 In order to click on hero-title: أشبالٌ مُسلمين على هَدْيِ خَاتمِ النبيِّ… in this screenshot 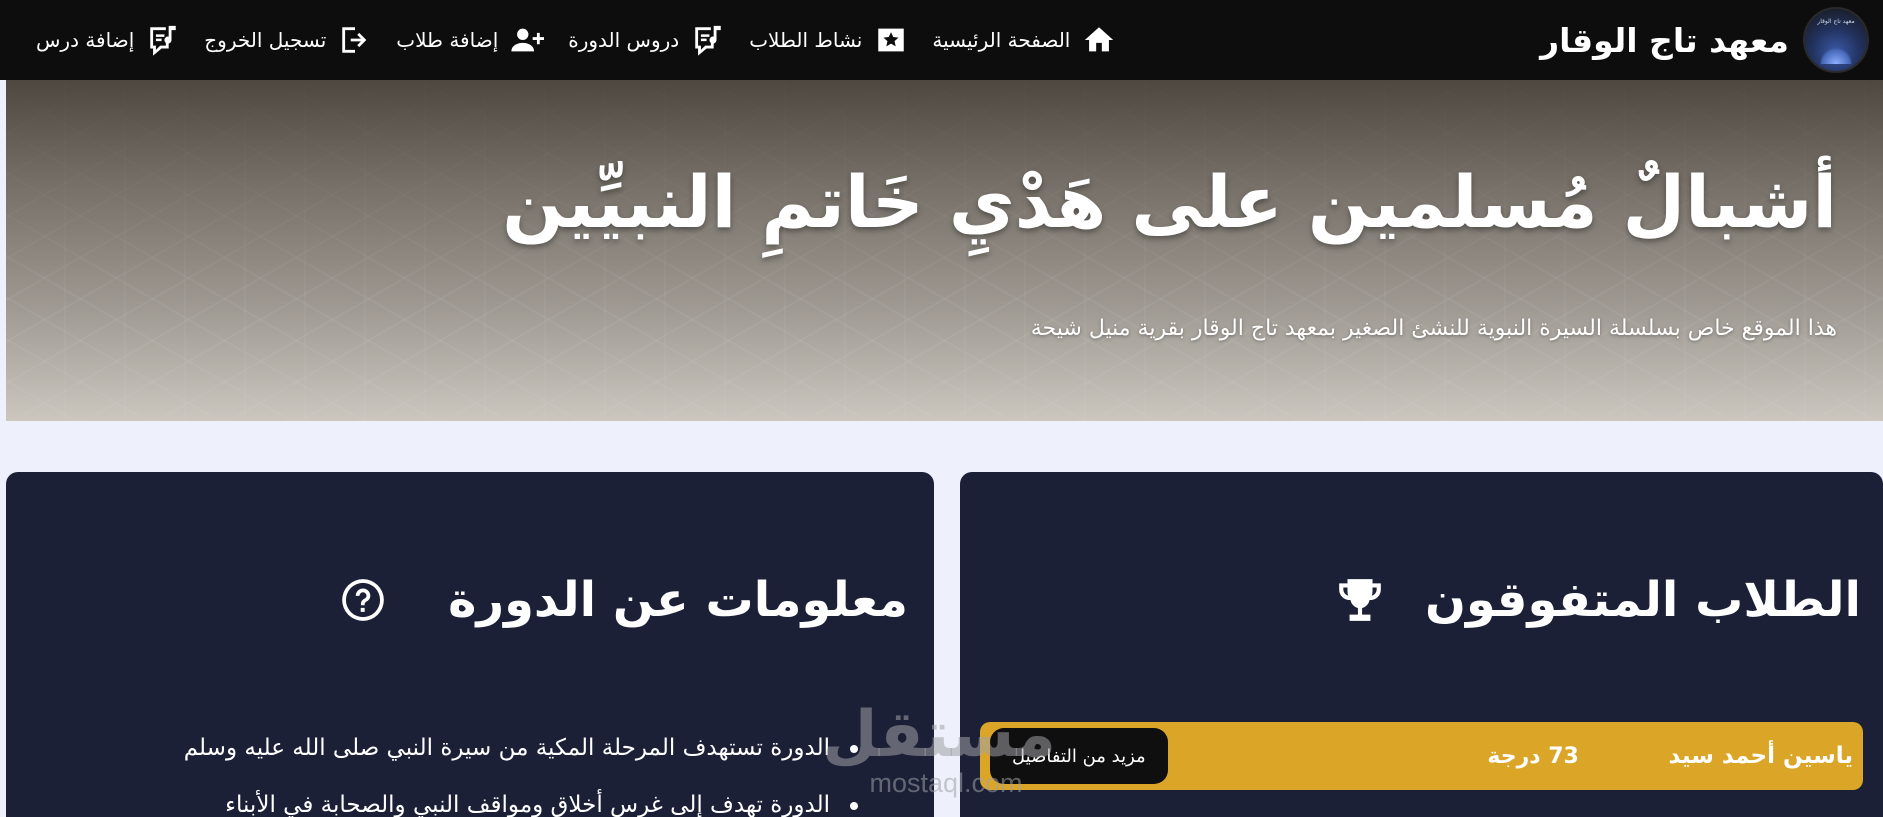, I will do `click(1169, 202)`.